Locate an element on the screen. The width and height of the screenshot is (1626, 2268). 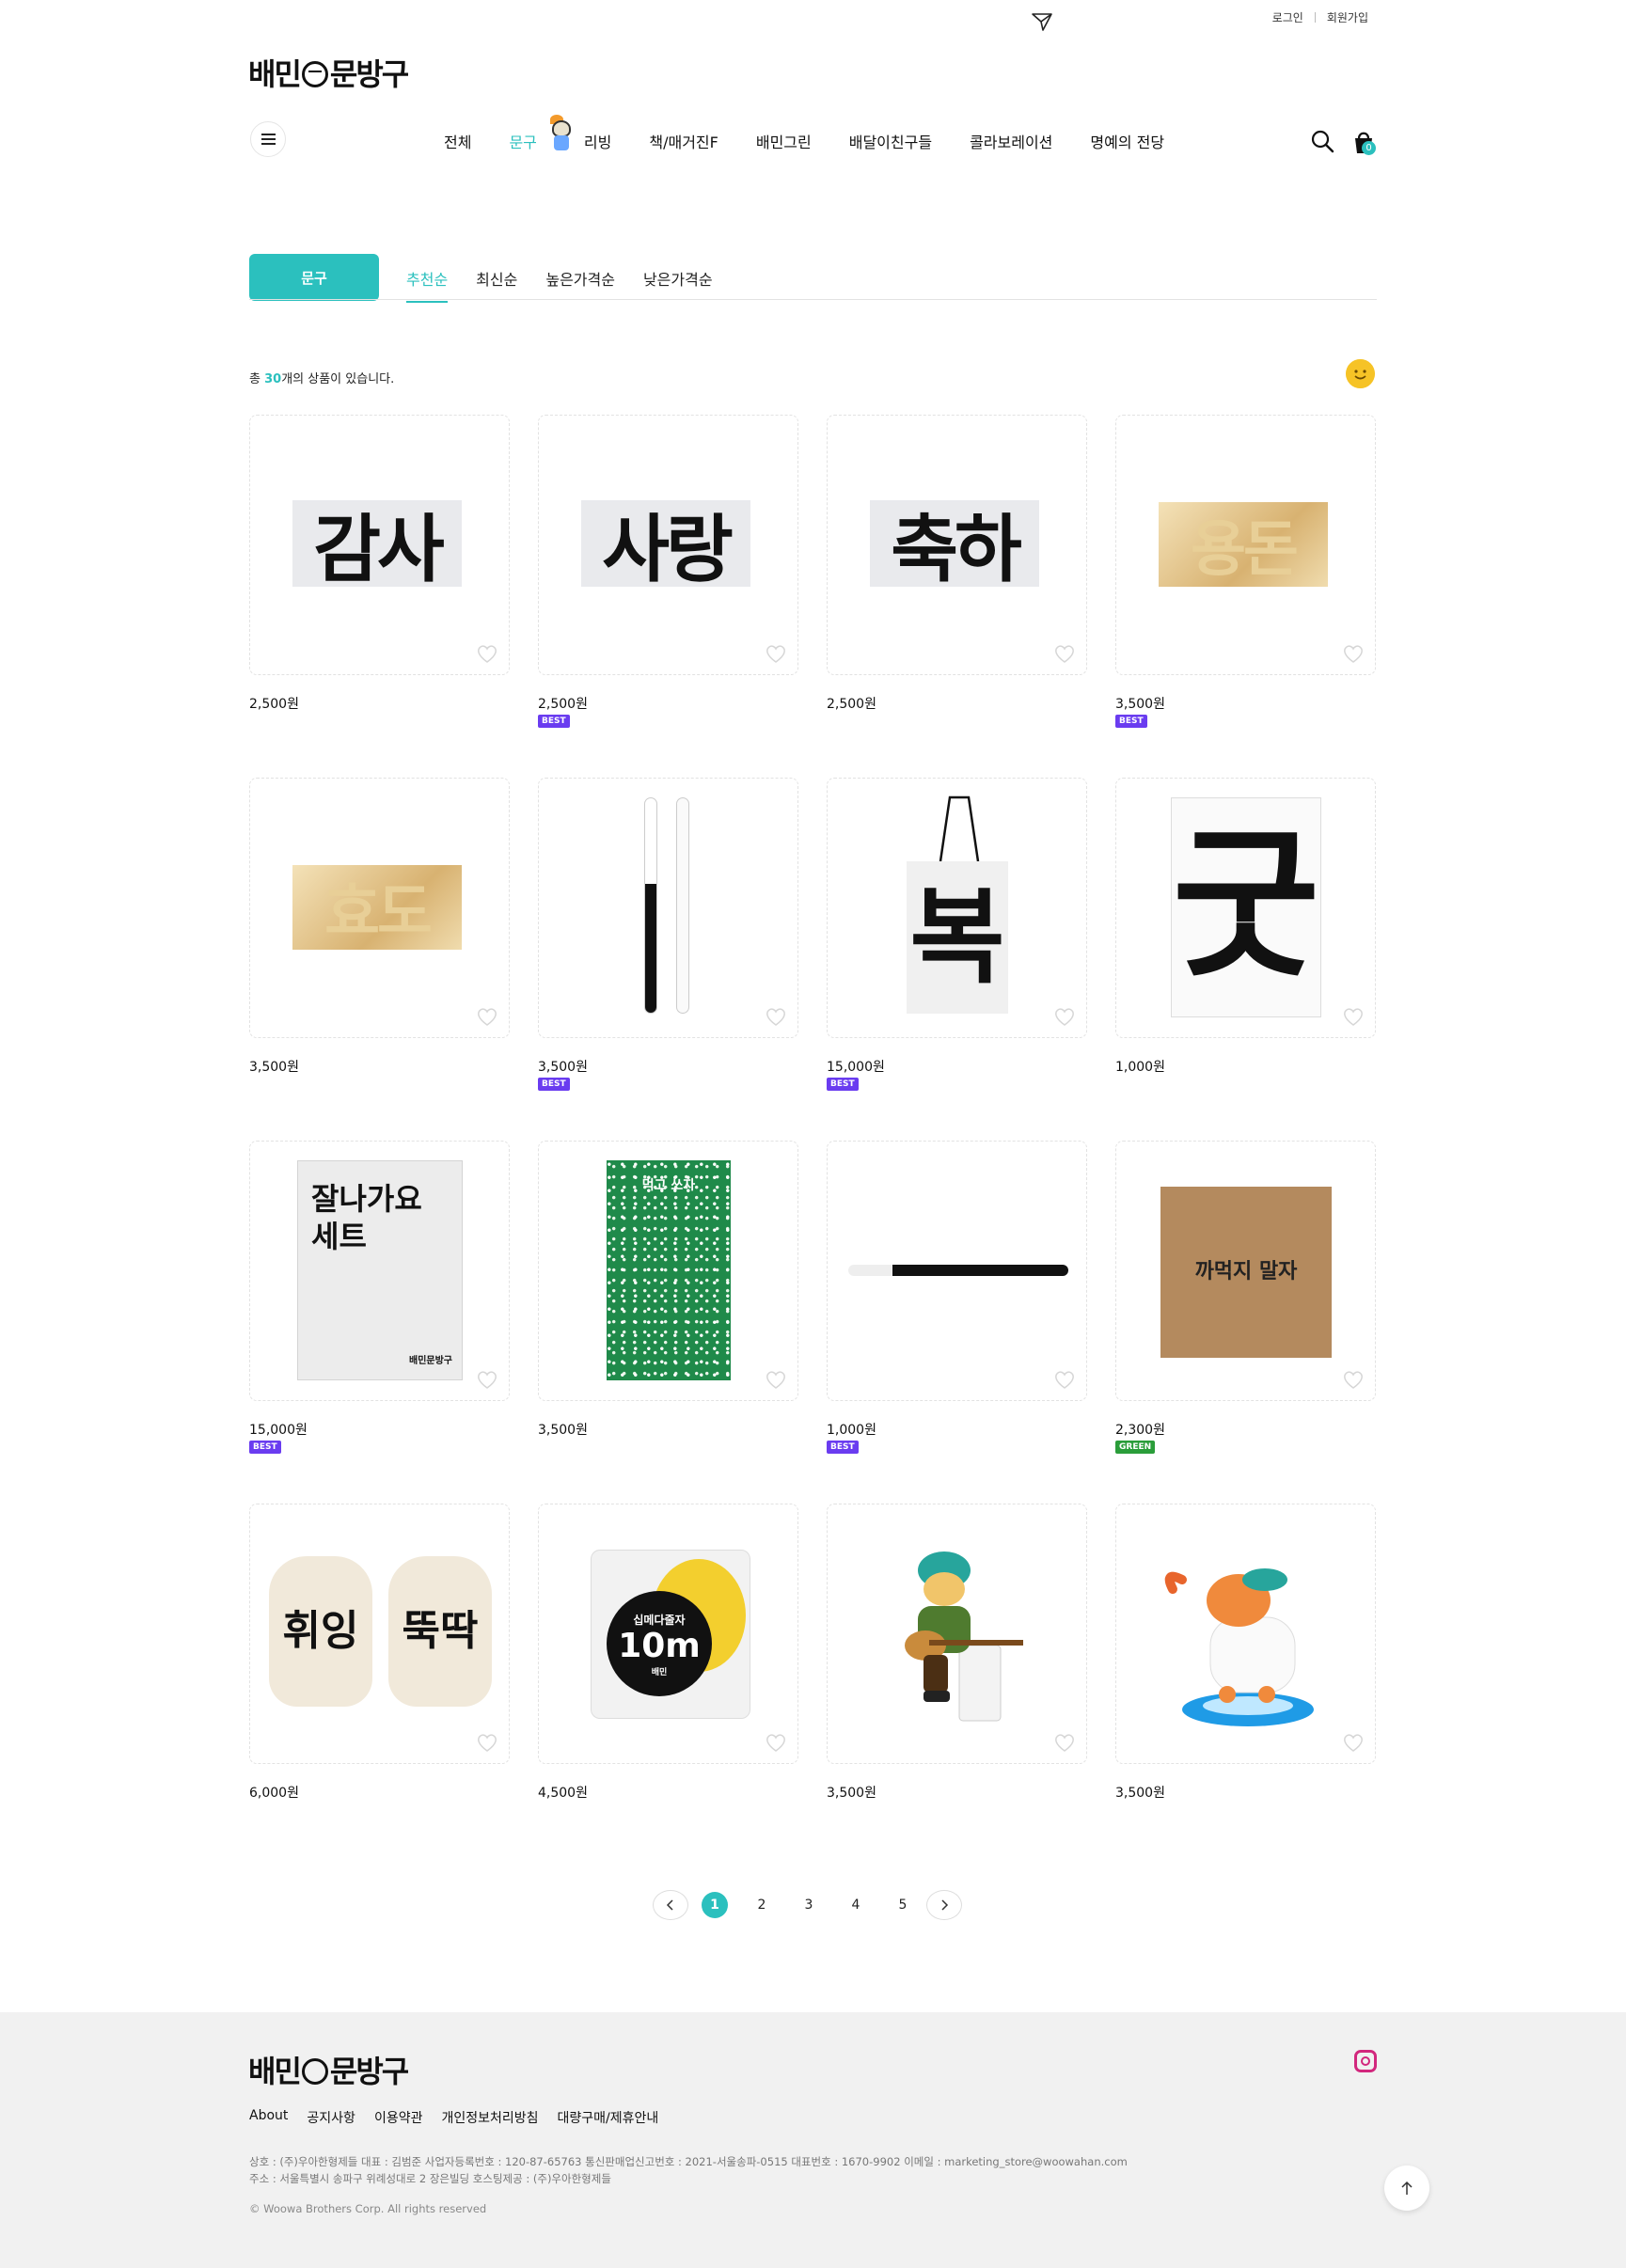
product-art-text: 축하 is located at coordinates (954, 546).